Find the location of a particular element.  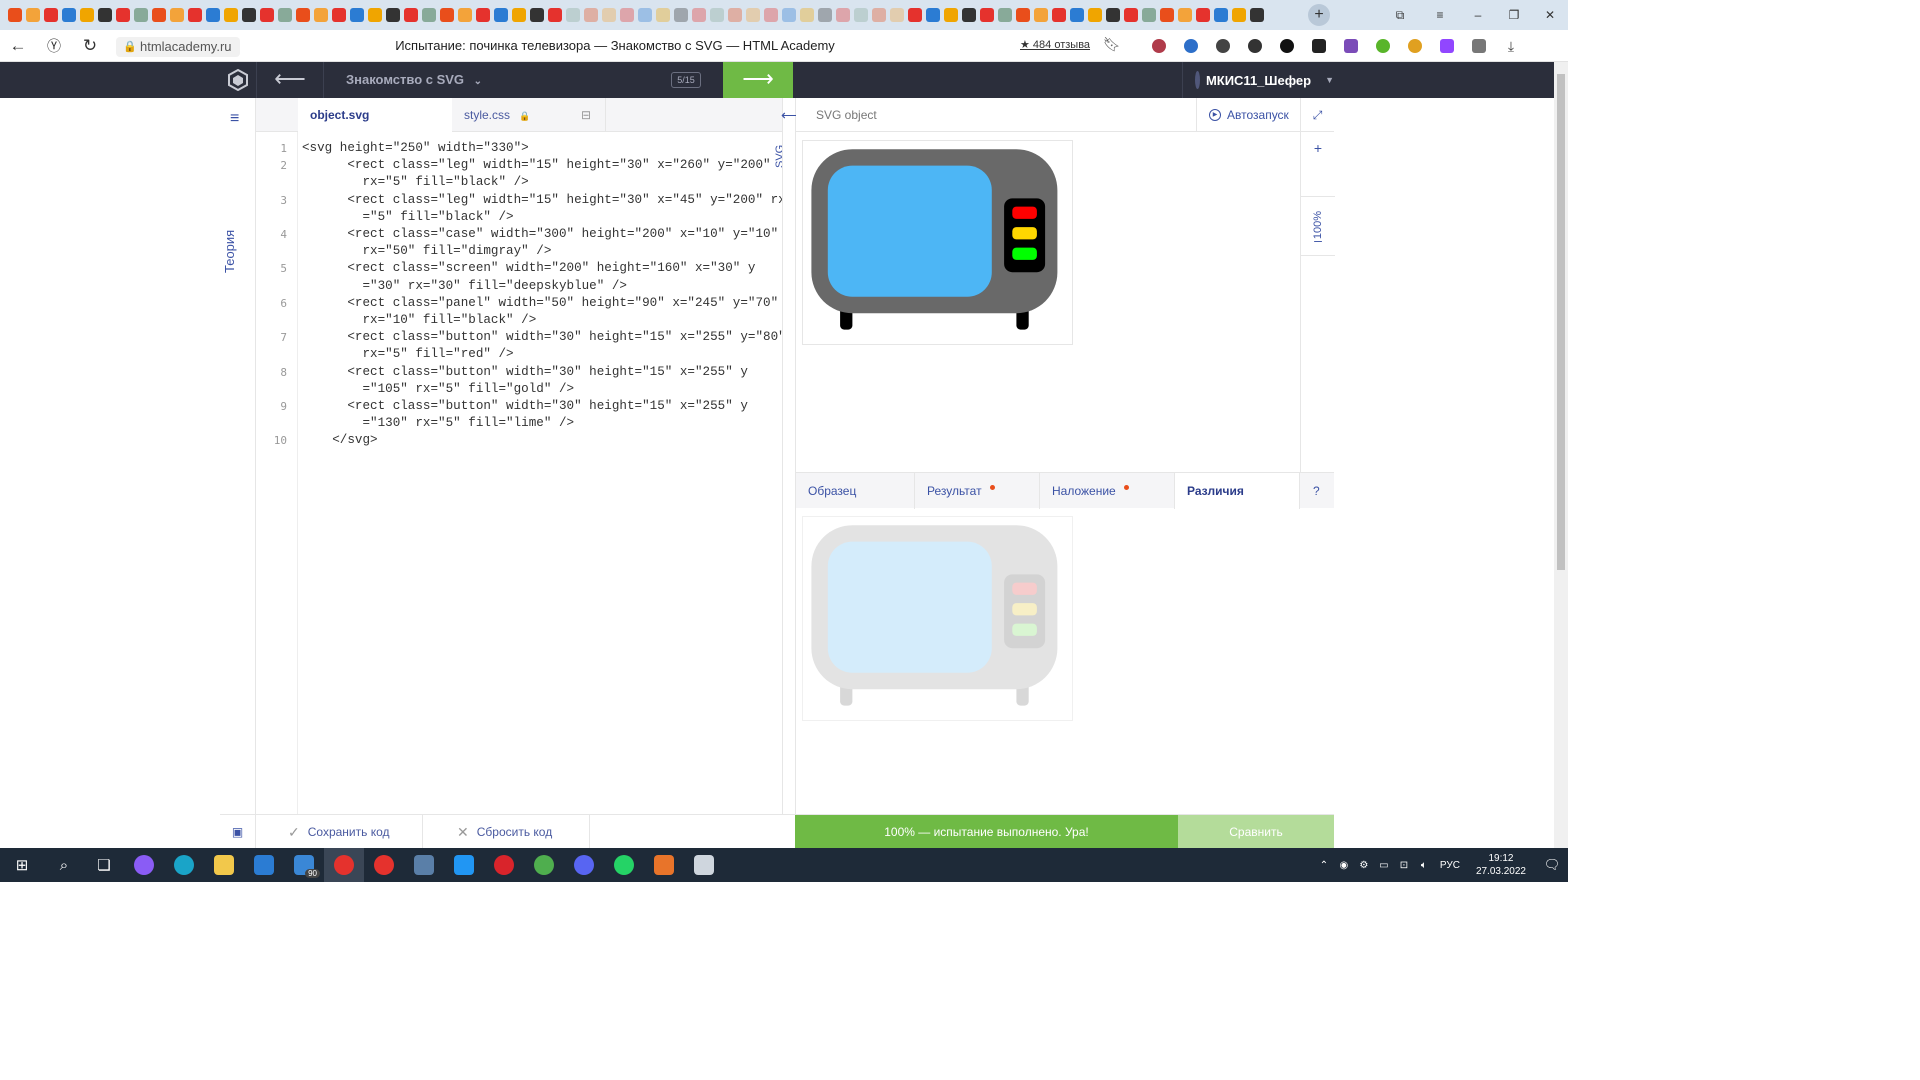

feedback-icon: ▣ is located at coordinates (238, 832).